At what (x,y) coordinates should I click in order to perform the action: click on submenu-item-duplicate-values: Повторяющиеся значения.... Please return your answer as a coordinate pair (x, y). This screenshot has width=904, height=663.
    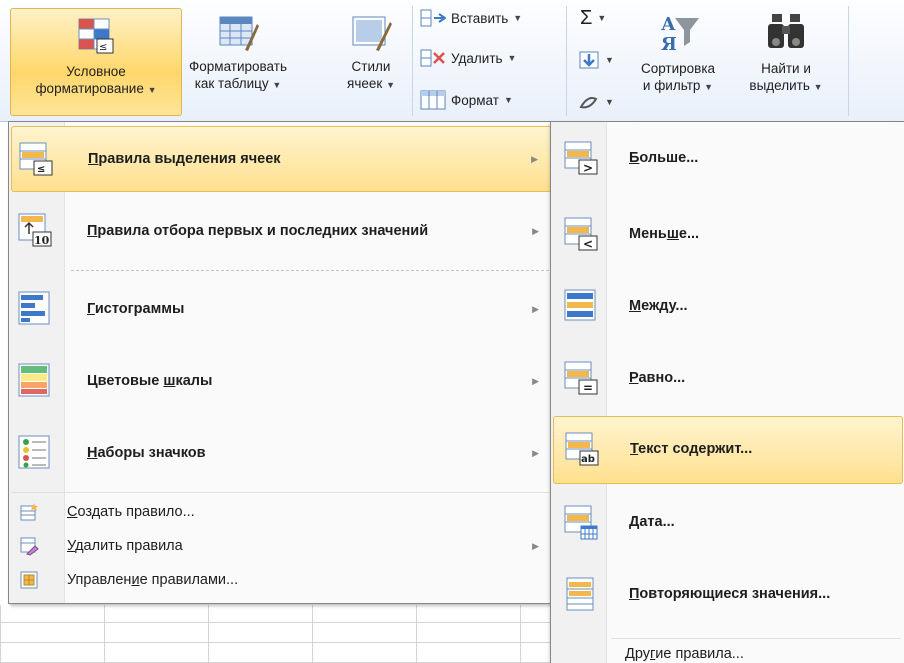
    Looking at the image, I should click on (728, 596).